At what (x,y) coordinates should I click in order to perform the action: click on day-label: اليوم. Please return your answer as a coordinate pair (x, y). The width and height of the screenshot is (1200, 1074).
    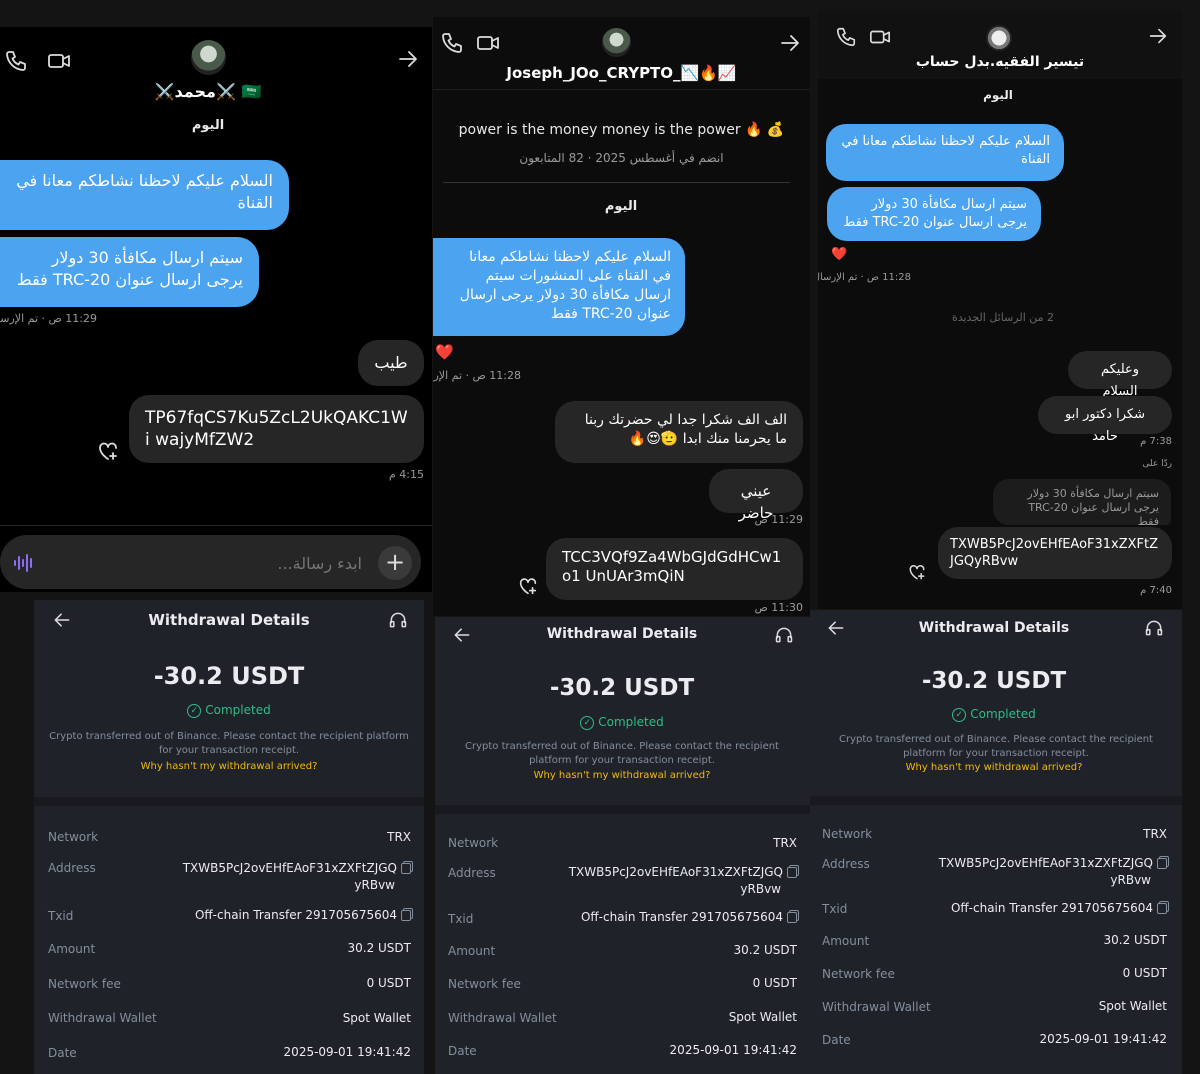
    Looking at the image, I should click on (621, 206).